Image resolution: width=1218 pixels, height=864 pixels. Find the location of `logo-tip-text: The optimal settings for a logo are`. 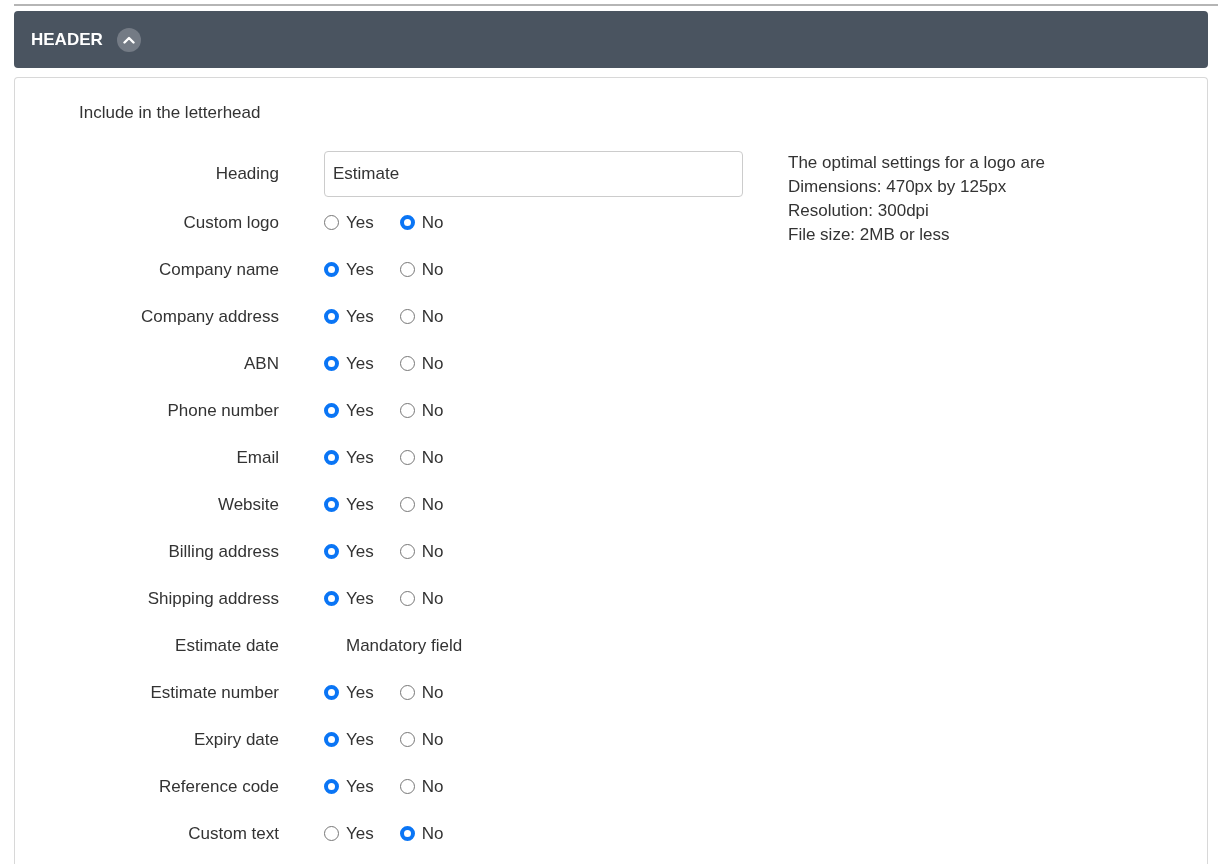

logo-tip-text: The optimal settings for a logo are is located at coordinates (917, 163).